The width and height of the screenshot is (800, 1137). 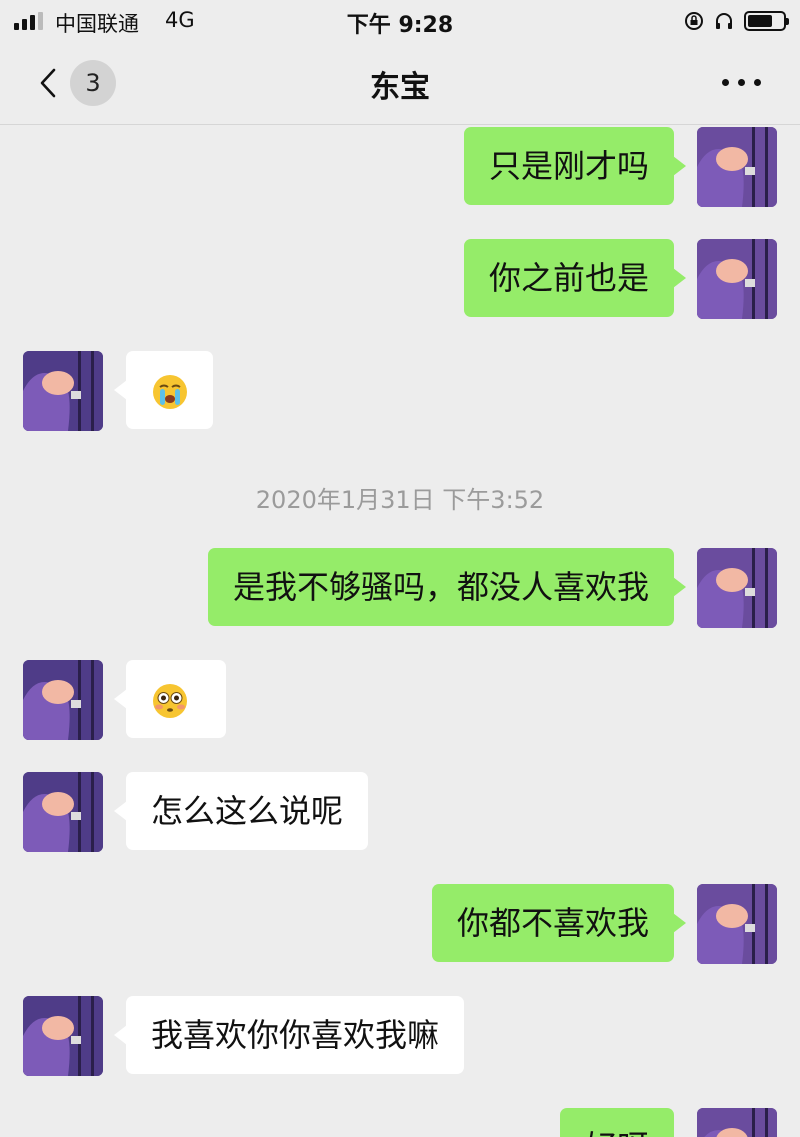 I want to click on chat-header: 3 东宝, so click(x=400, y=83).